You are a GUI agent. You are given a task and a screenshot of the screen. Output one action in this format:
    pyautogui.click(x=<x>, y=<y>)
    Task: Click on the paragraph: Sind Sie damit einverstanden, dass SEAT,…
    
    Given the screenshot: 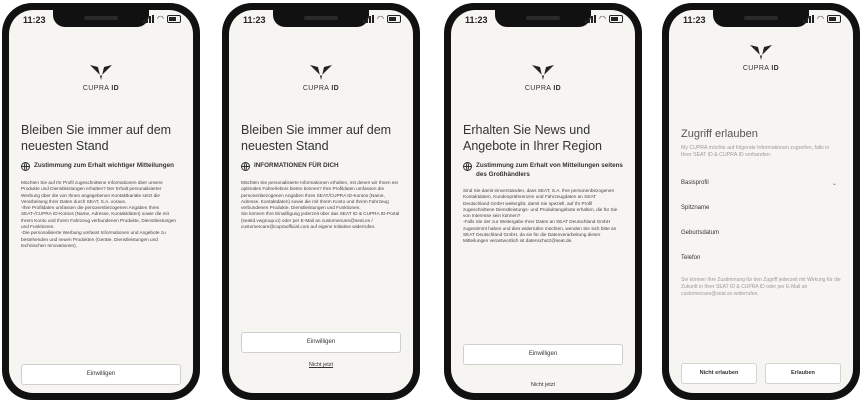 What is the action you would take?
    pyautogui.click(x=540, y=203)
    